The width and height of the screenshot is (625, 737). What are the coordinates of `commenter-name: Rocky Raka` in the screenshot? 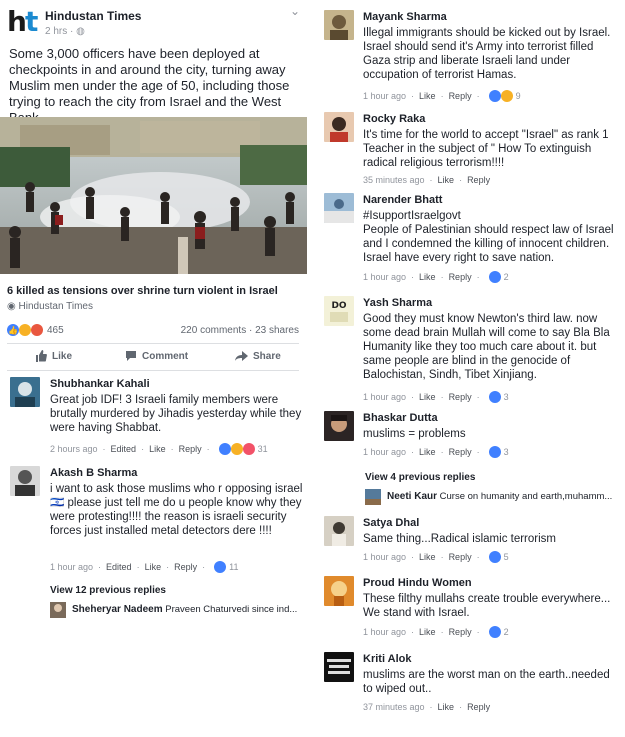 It's located at (394, 119).